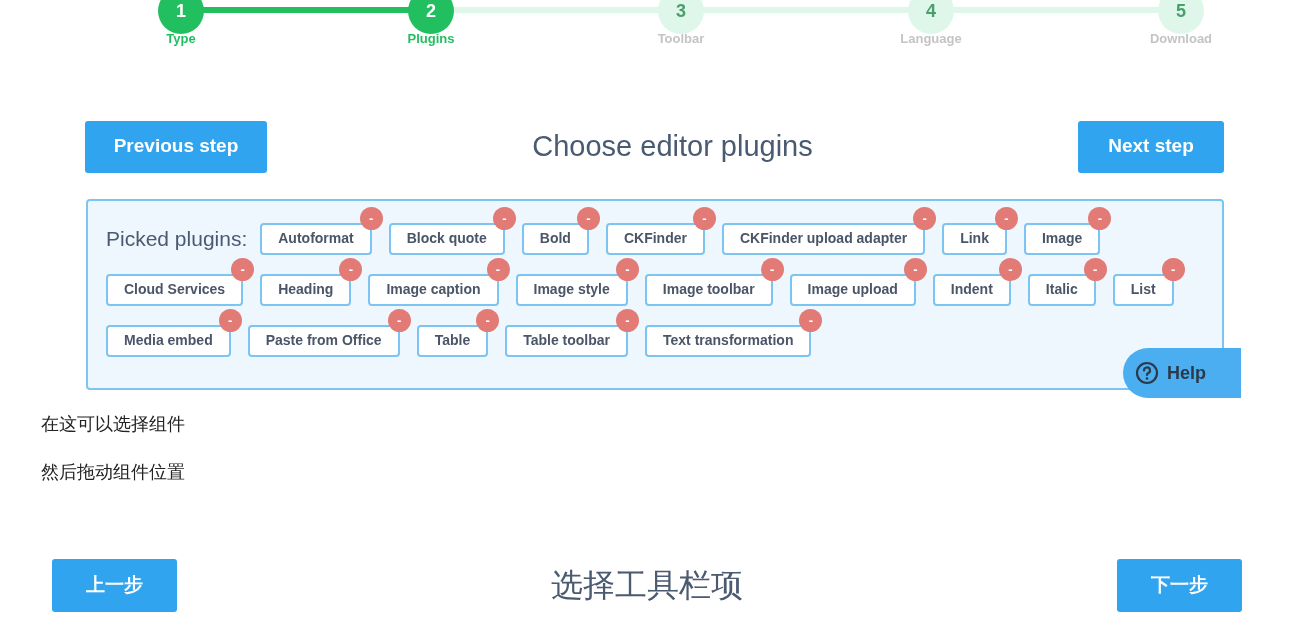 This screenshot has height=642, width=1299. What do you see at coordinates (567, 340) in the screenshot?
I see `plugin-tag: Table toolbar` at bounding box center [567, 340].